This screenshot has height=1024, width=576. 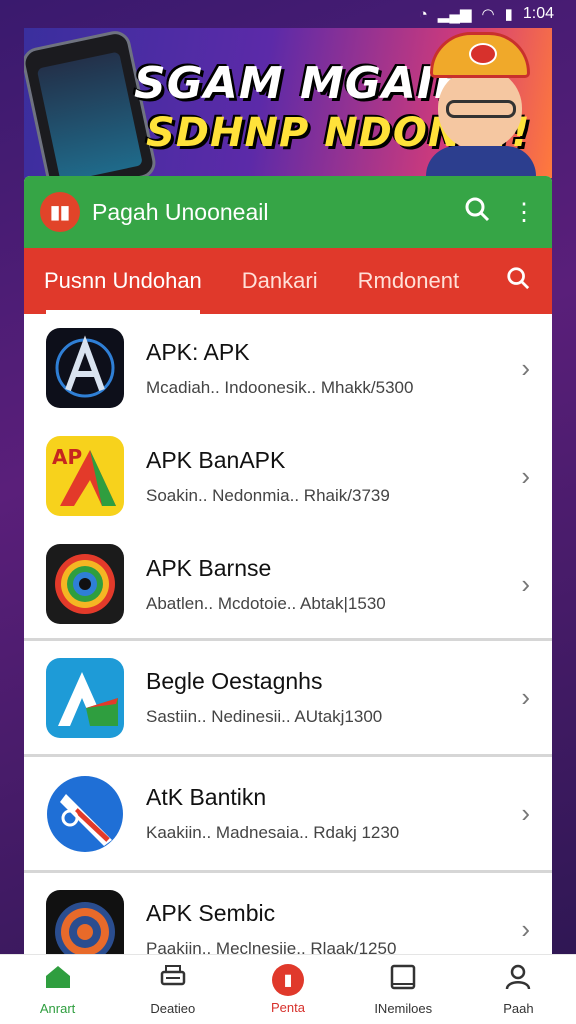 What do you see at coordinates (173, 1008) in the screenshot?
I see `nav-label: Deatieo` at bounding box center [173, 1008].